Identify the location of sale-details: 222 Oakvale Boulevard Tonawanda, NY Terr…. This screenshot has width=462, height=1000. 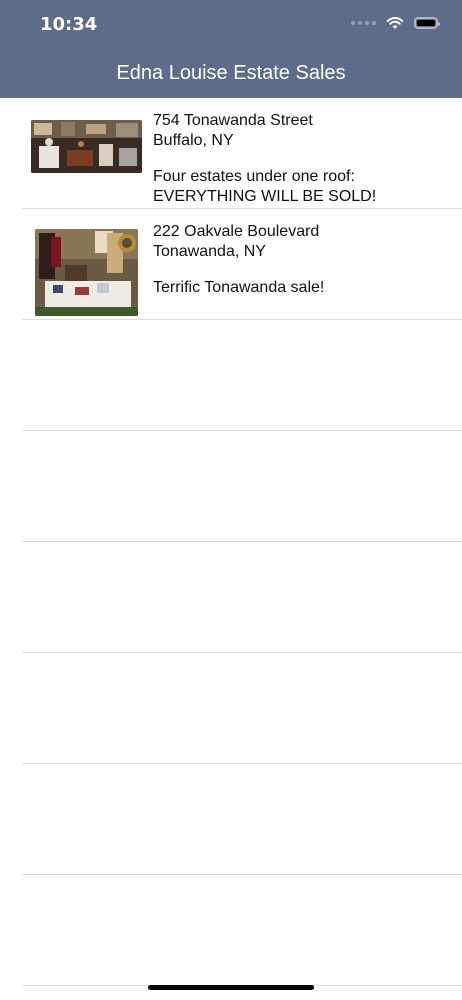
(238, 260).